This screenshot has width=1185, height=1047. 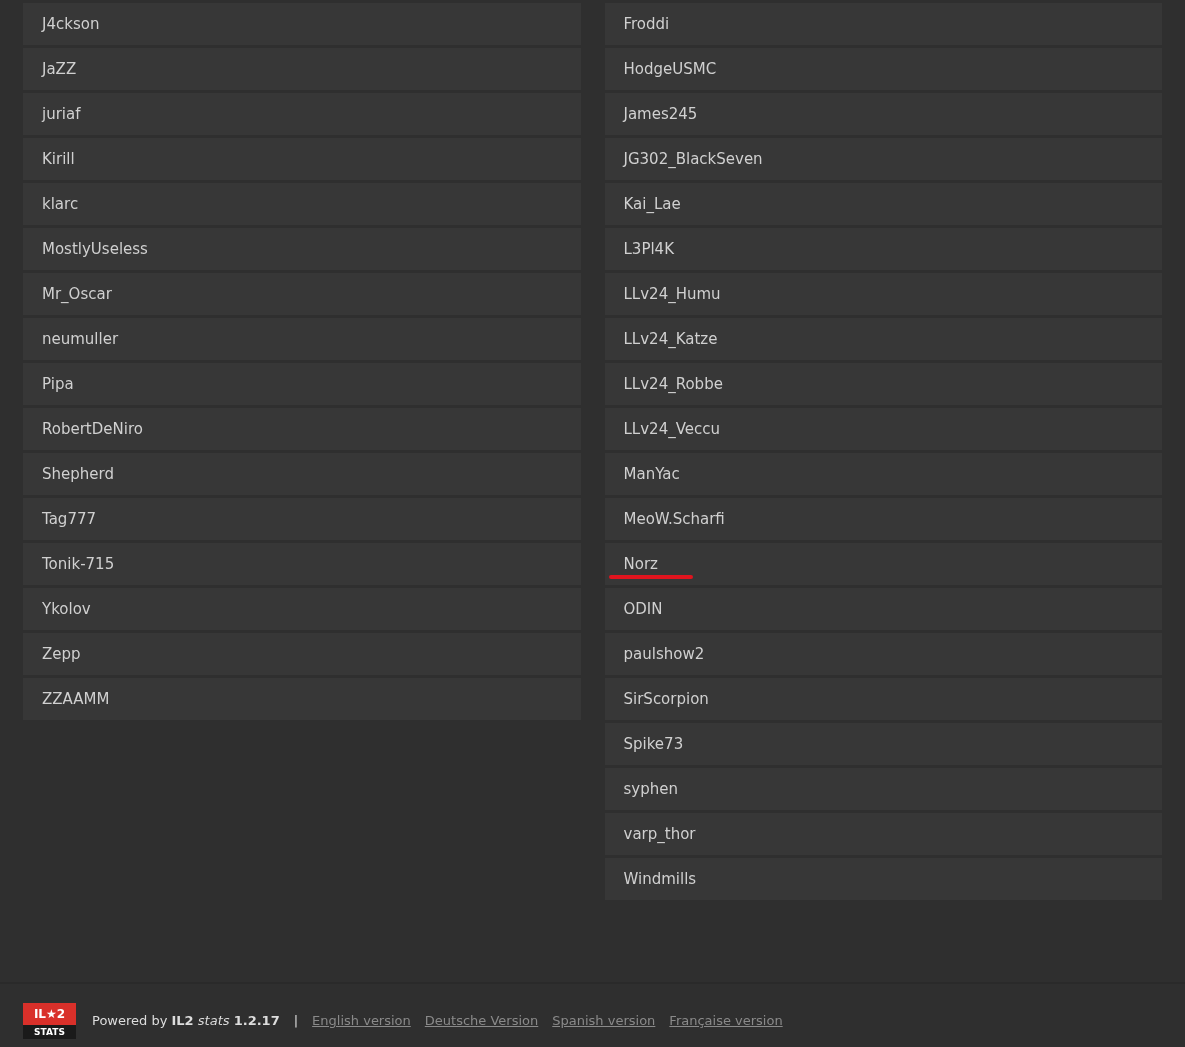 I want to click on player-name: Mr_Oscar, so click(x=77, y=294).